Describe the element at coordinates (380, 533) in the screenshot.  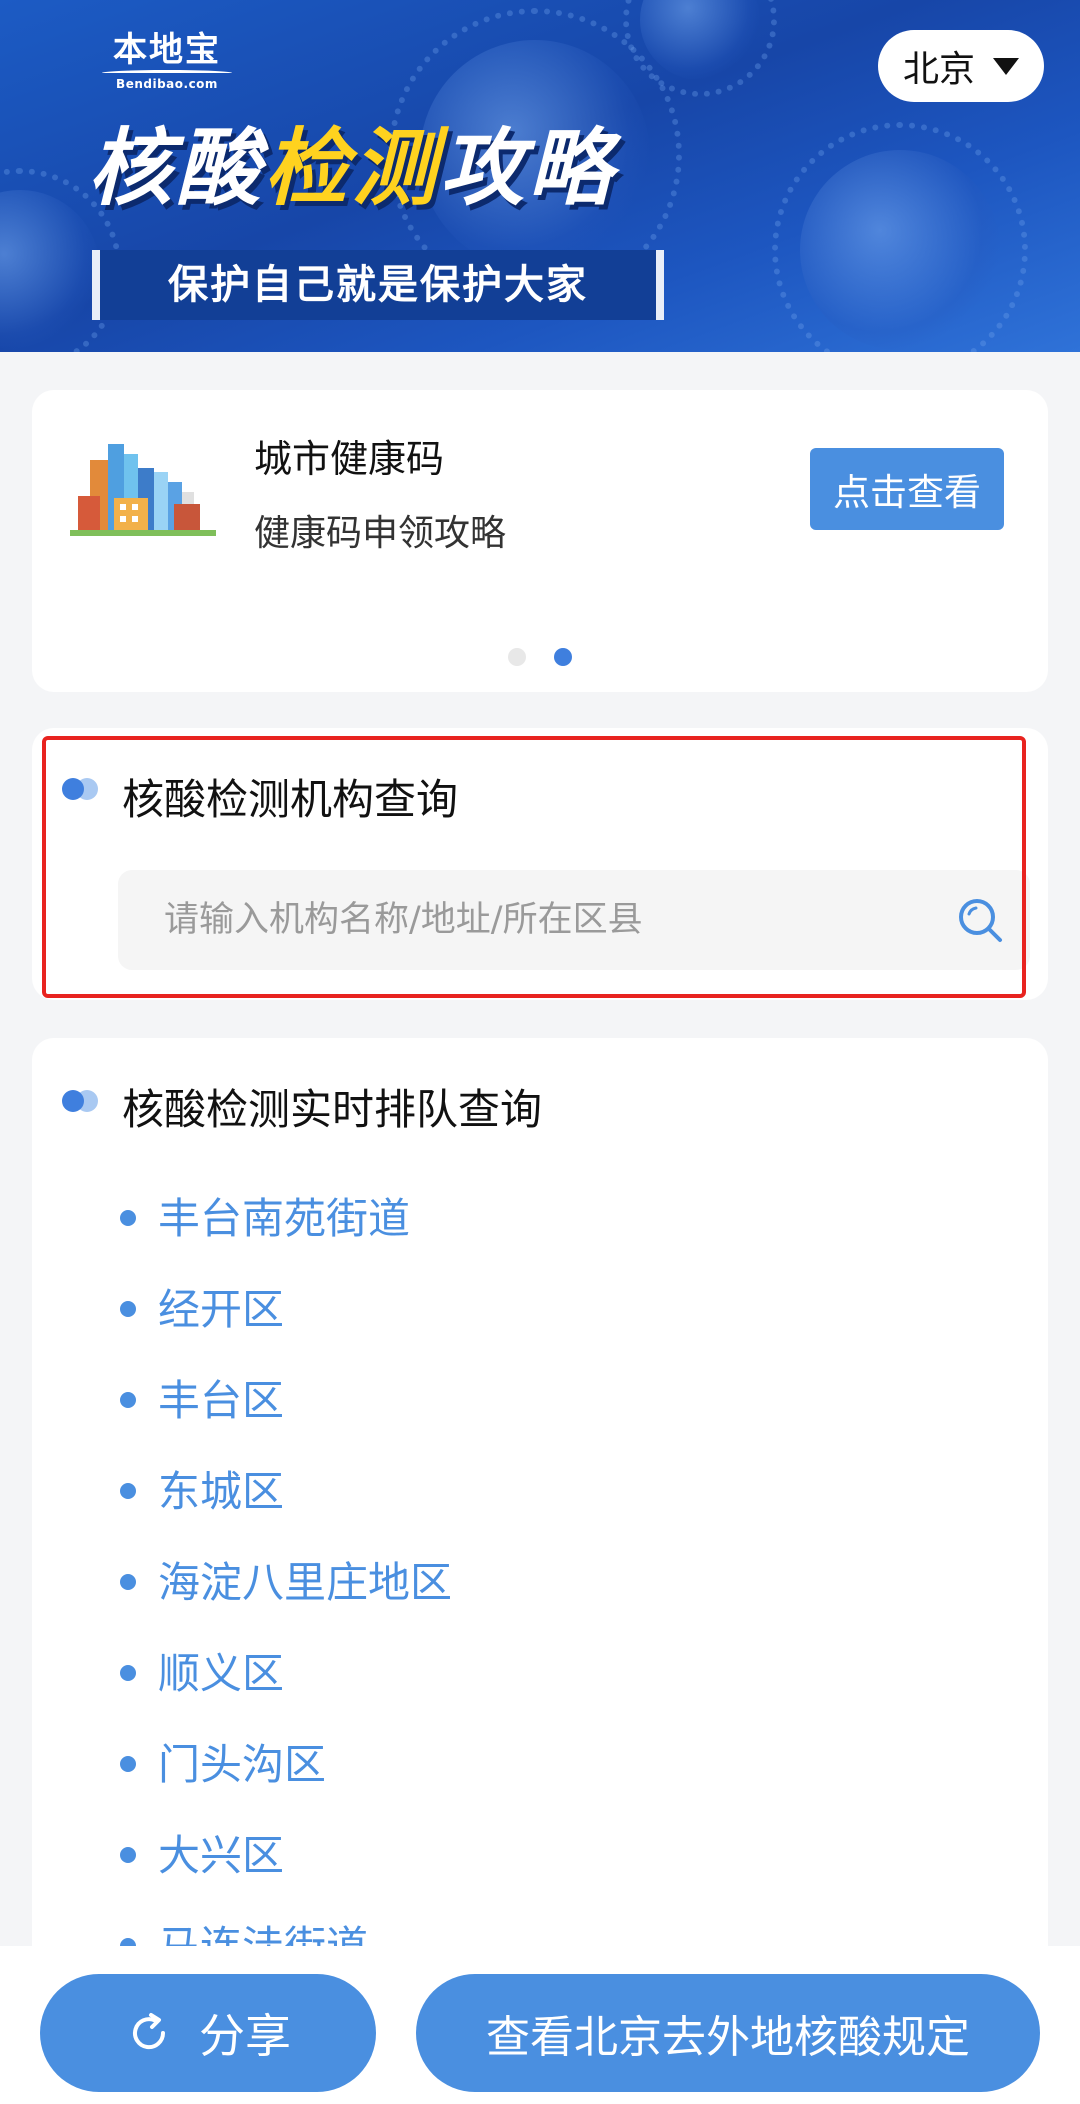
I see `health-card-subtitle: 健康码申领攻略` at that location.